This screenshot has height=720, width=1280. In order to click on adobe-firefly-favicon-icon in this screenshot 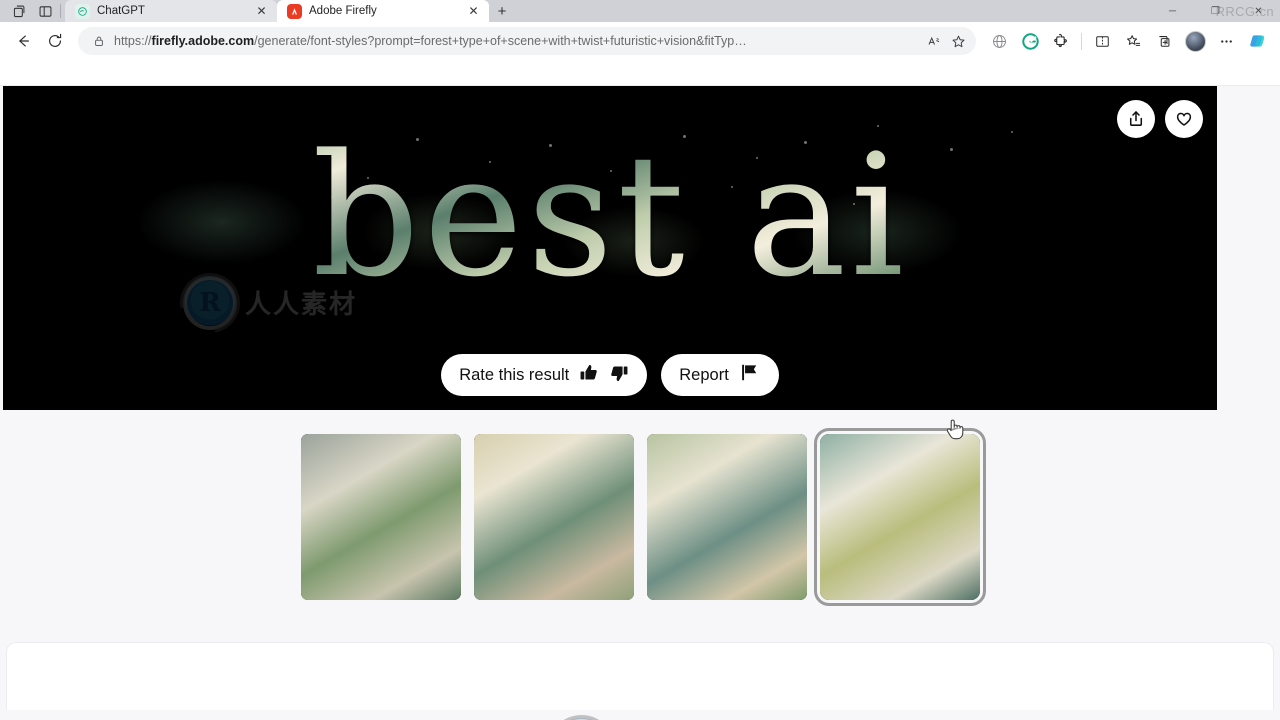, I will do `click(294, 11)`.